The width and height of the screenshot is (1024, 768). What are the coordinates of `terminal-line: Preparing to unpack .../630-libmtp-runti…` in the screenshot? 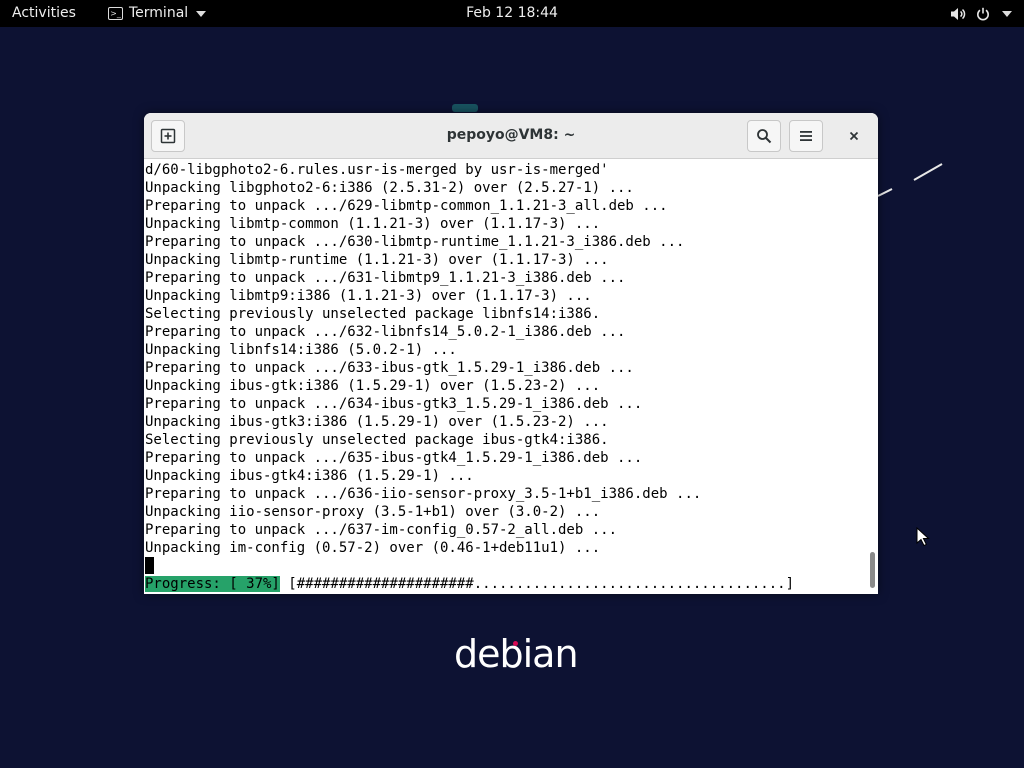 It's located at (415, 242).